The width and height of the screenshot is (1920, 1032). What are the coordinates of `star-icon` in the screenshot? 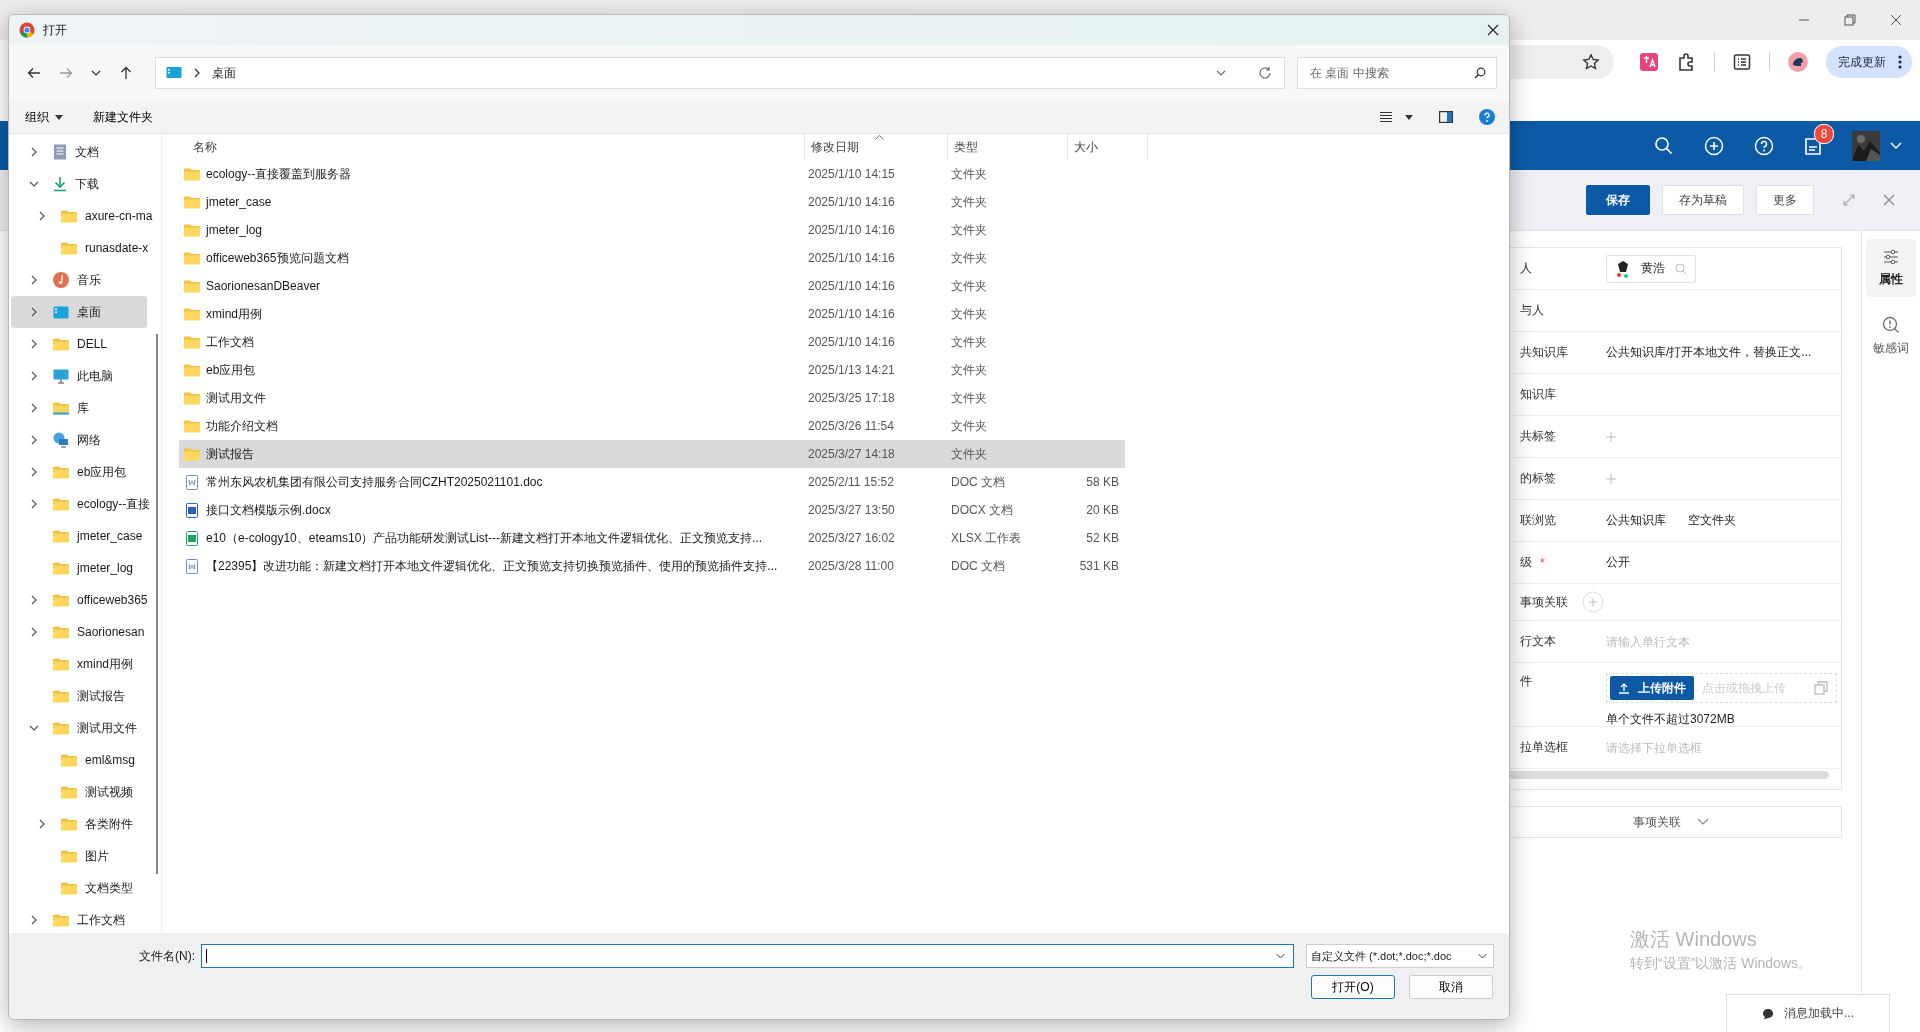 It's located at (1591, 62).